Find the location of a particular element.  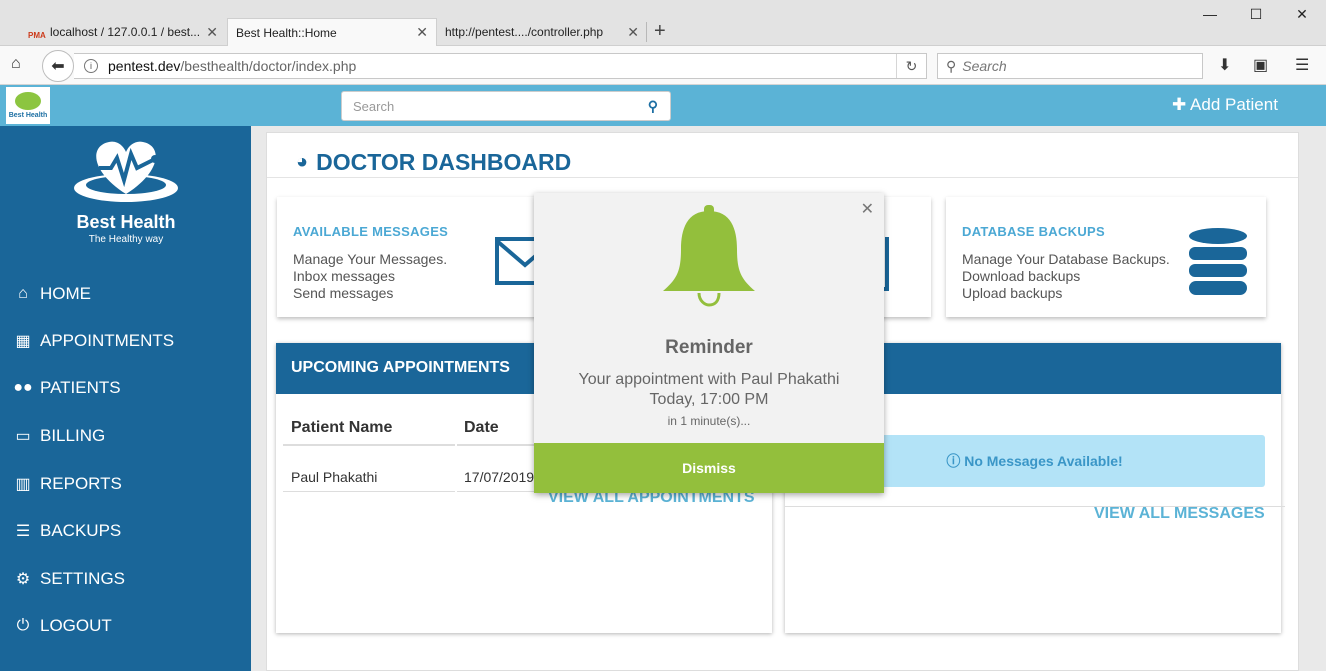

brand-name: Best Health is located at coordinates (126, 222).